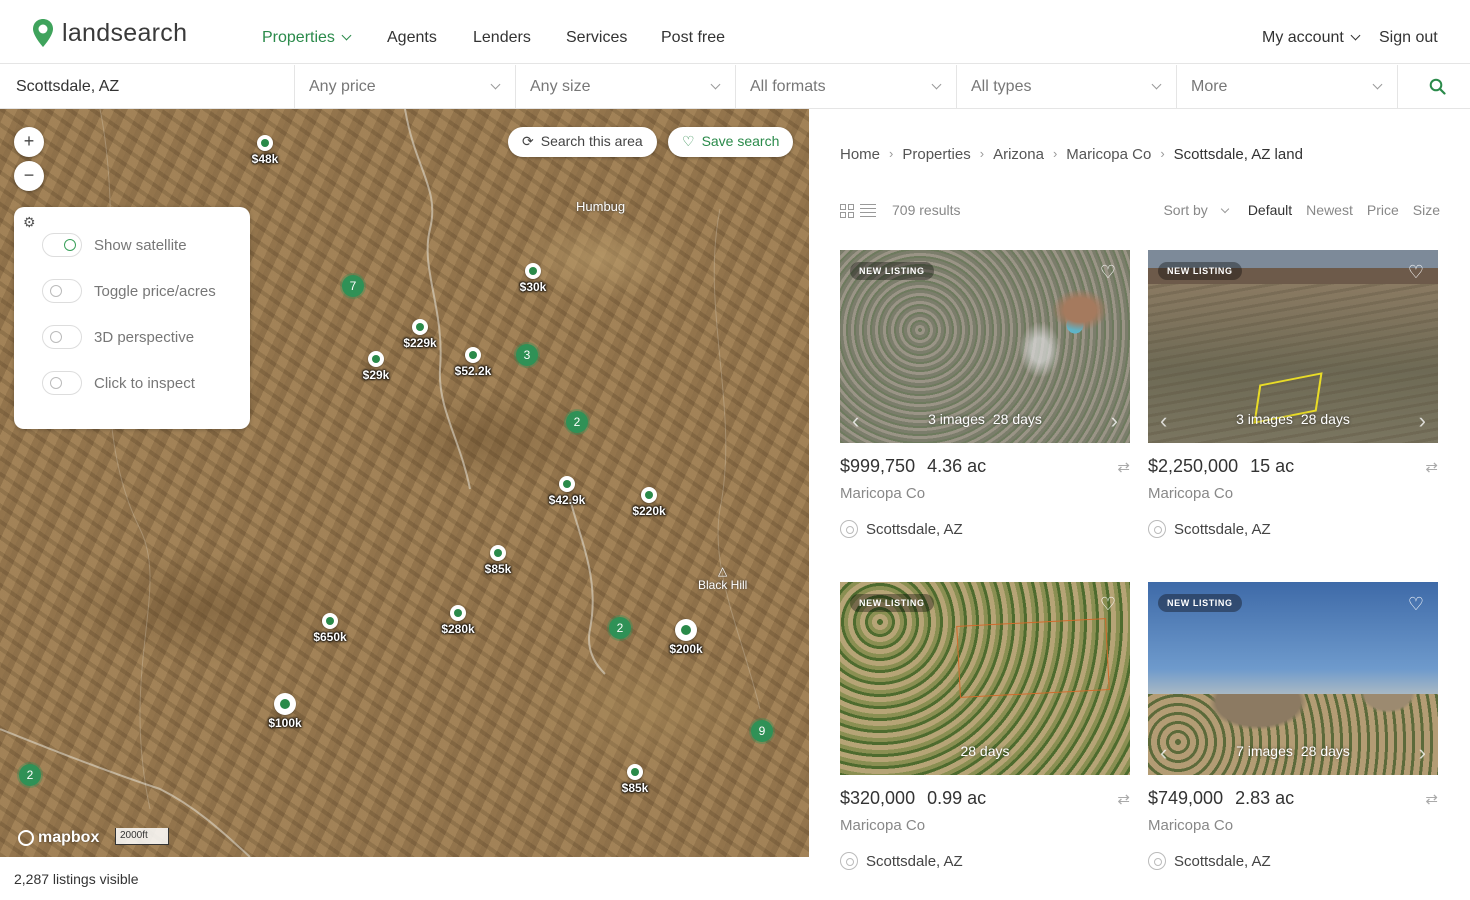 The image size is (1470, 900). I want to click on map-cluster: 9, so click(762, 731).